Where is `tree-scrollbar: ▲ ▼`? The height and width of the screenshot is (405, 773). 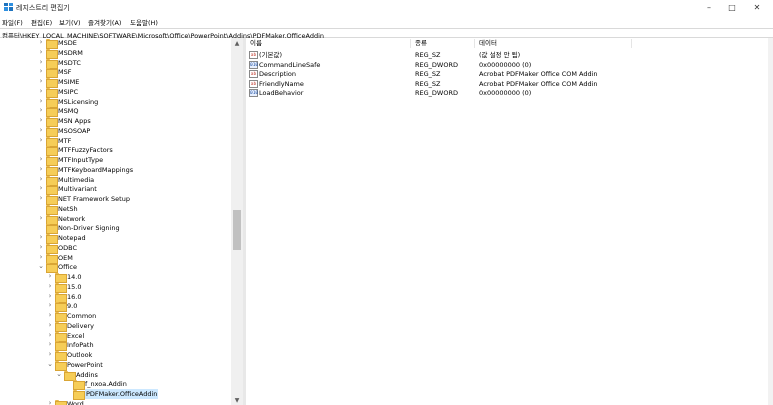
tree-scrollbar: ▲ ▼ is located at coordinates (237, 221).